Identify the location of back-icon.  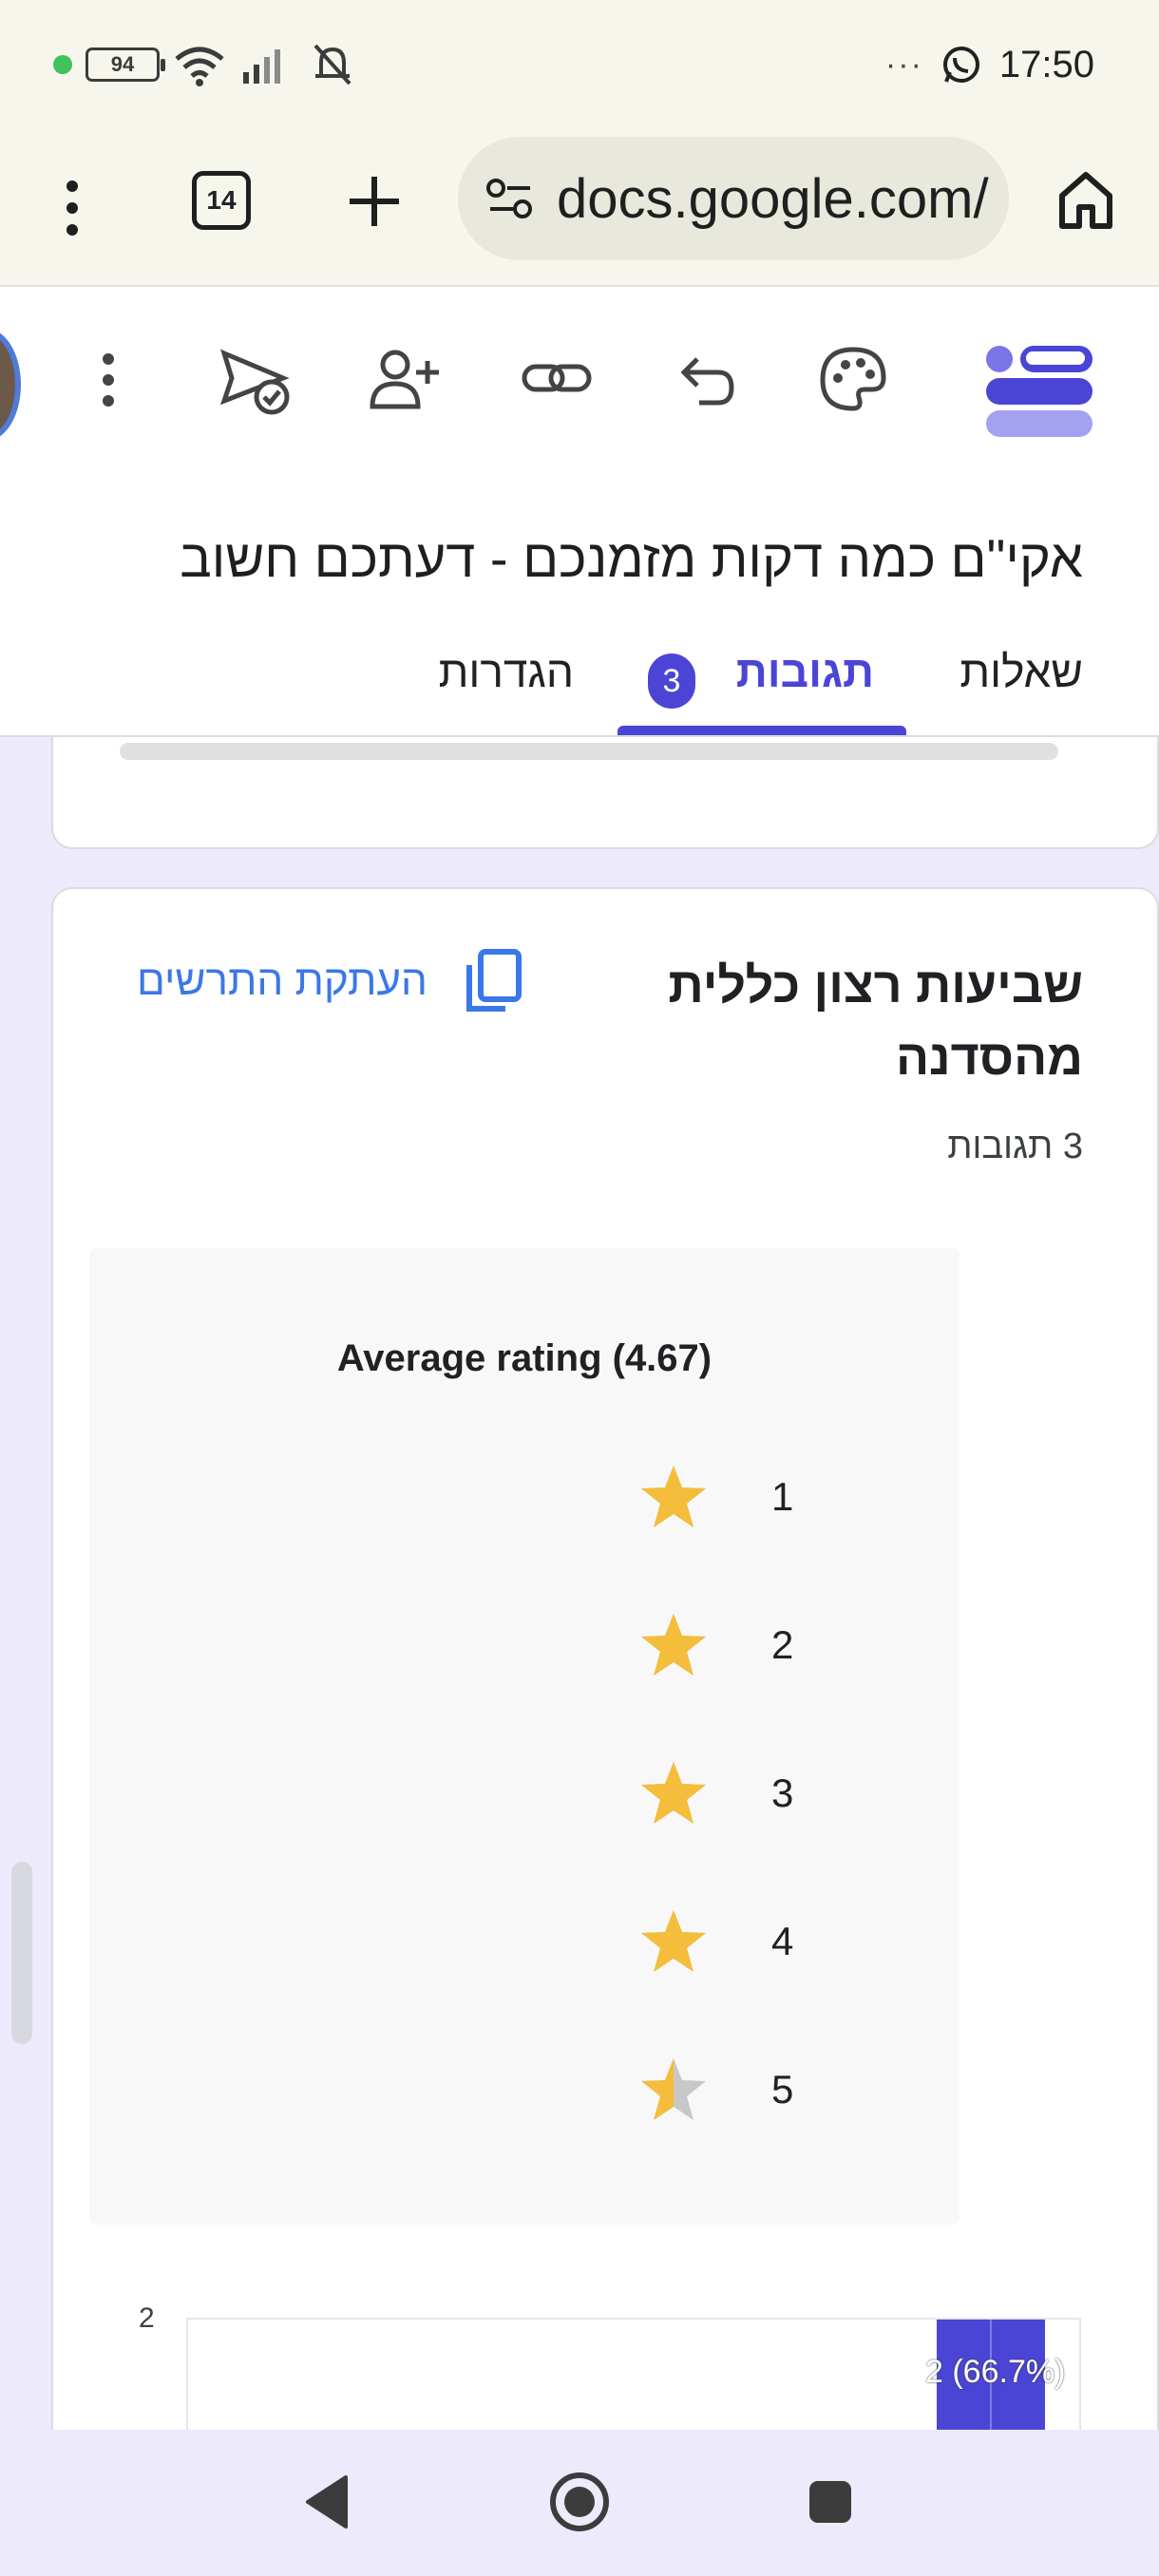
(328, 2502).